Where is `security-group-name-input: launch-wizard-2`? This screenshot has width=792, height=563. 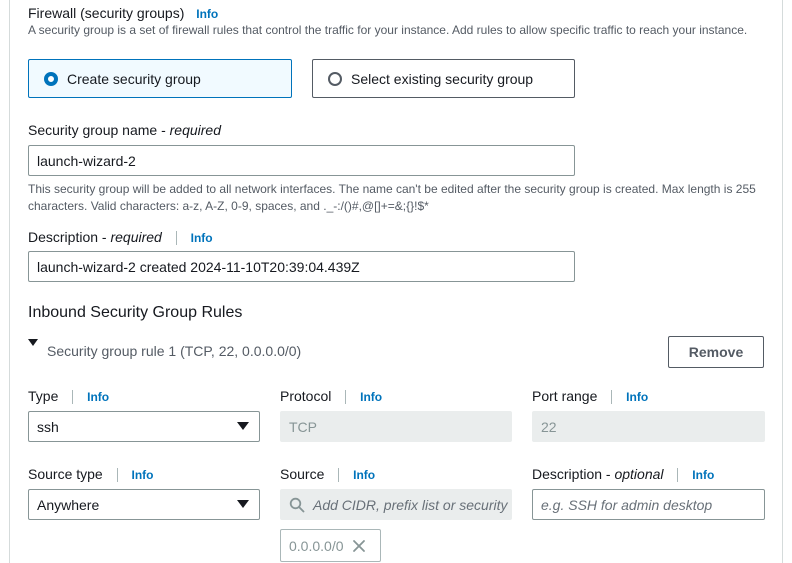
security-group-name-input: launch-wizard-2 is located at coordinates (301, 160).